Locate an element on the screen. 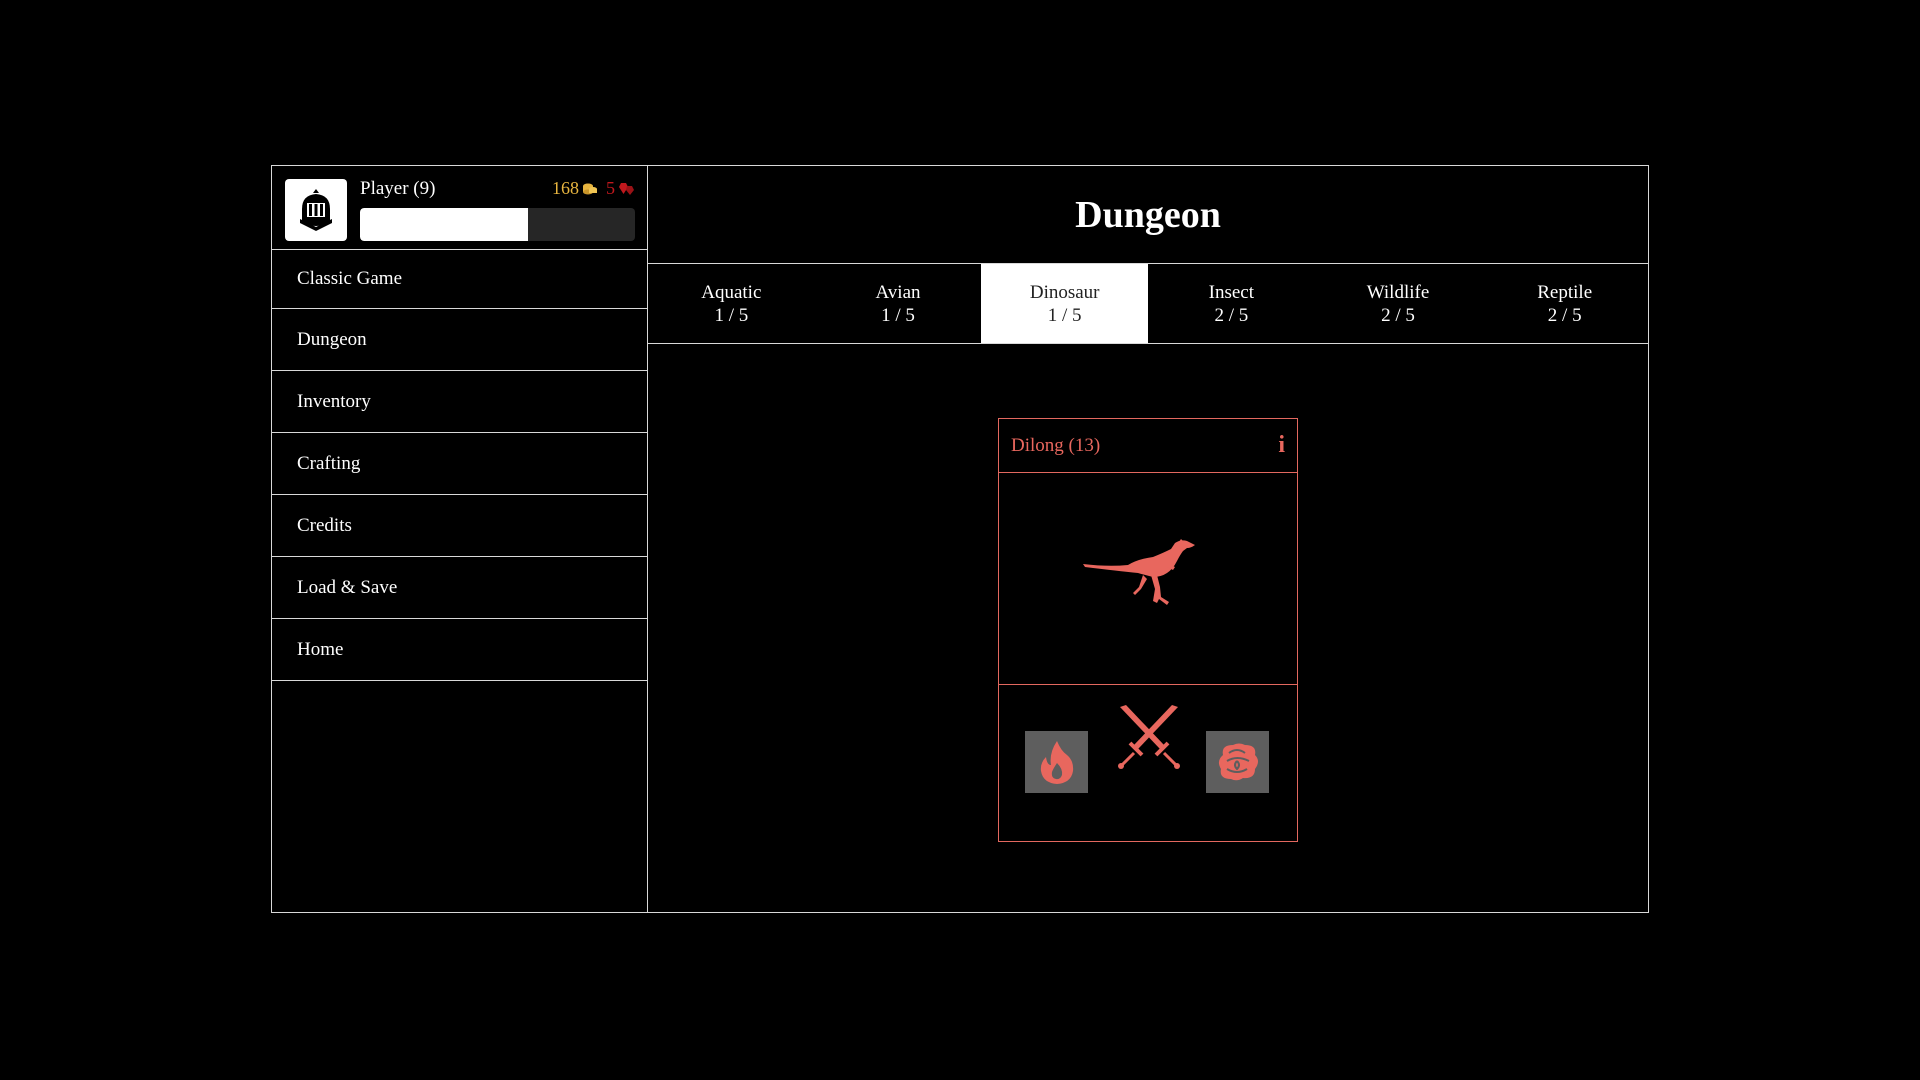 The image size is (1920, 1080). xp-bar is located at coordinates (497, 224).